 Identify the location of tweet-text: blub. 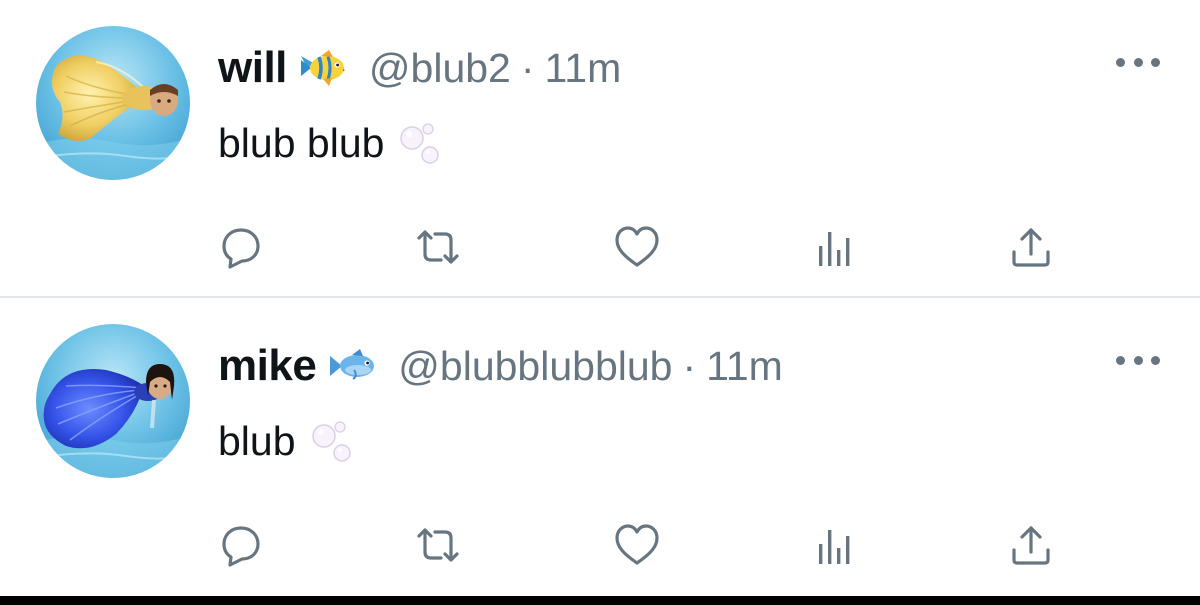
(286, 441).